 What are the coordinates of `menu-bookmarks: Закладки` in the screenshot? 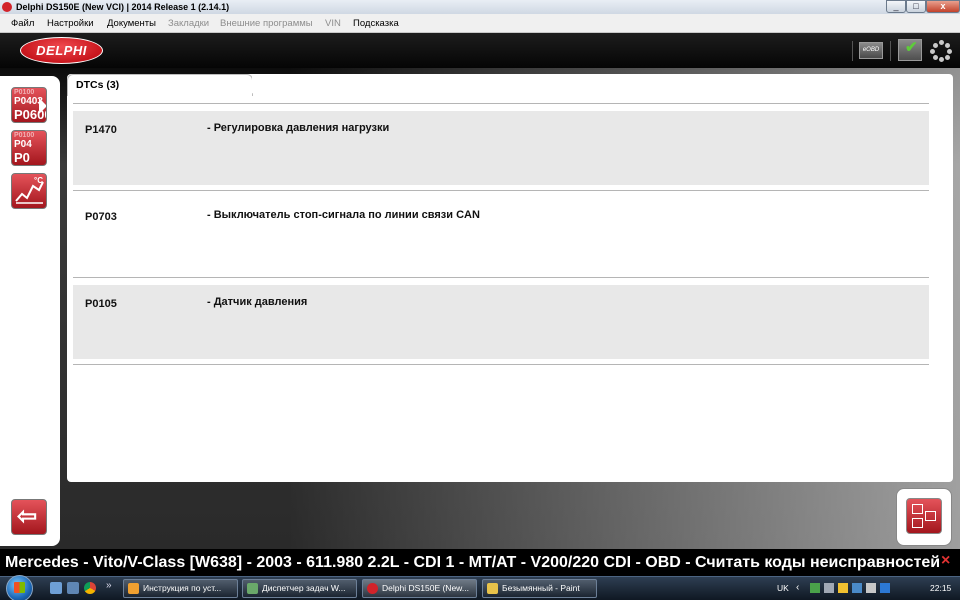 It's located at (188, 23).